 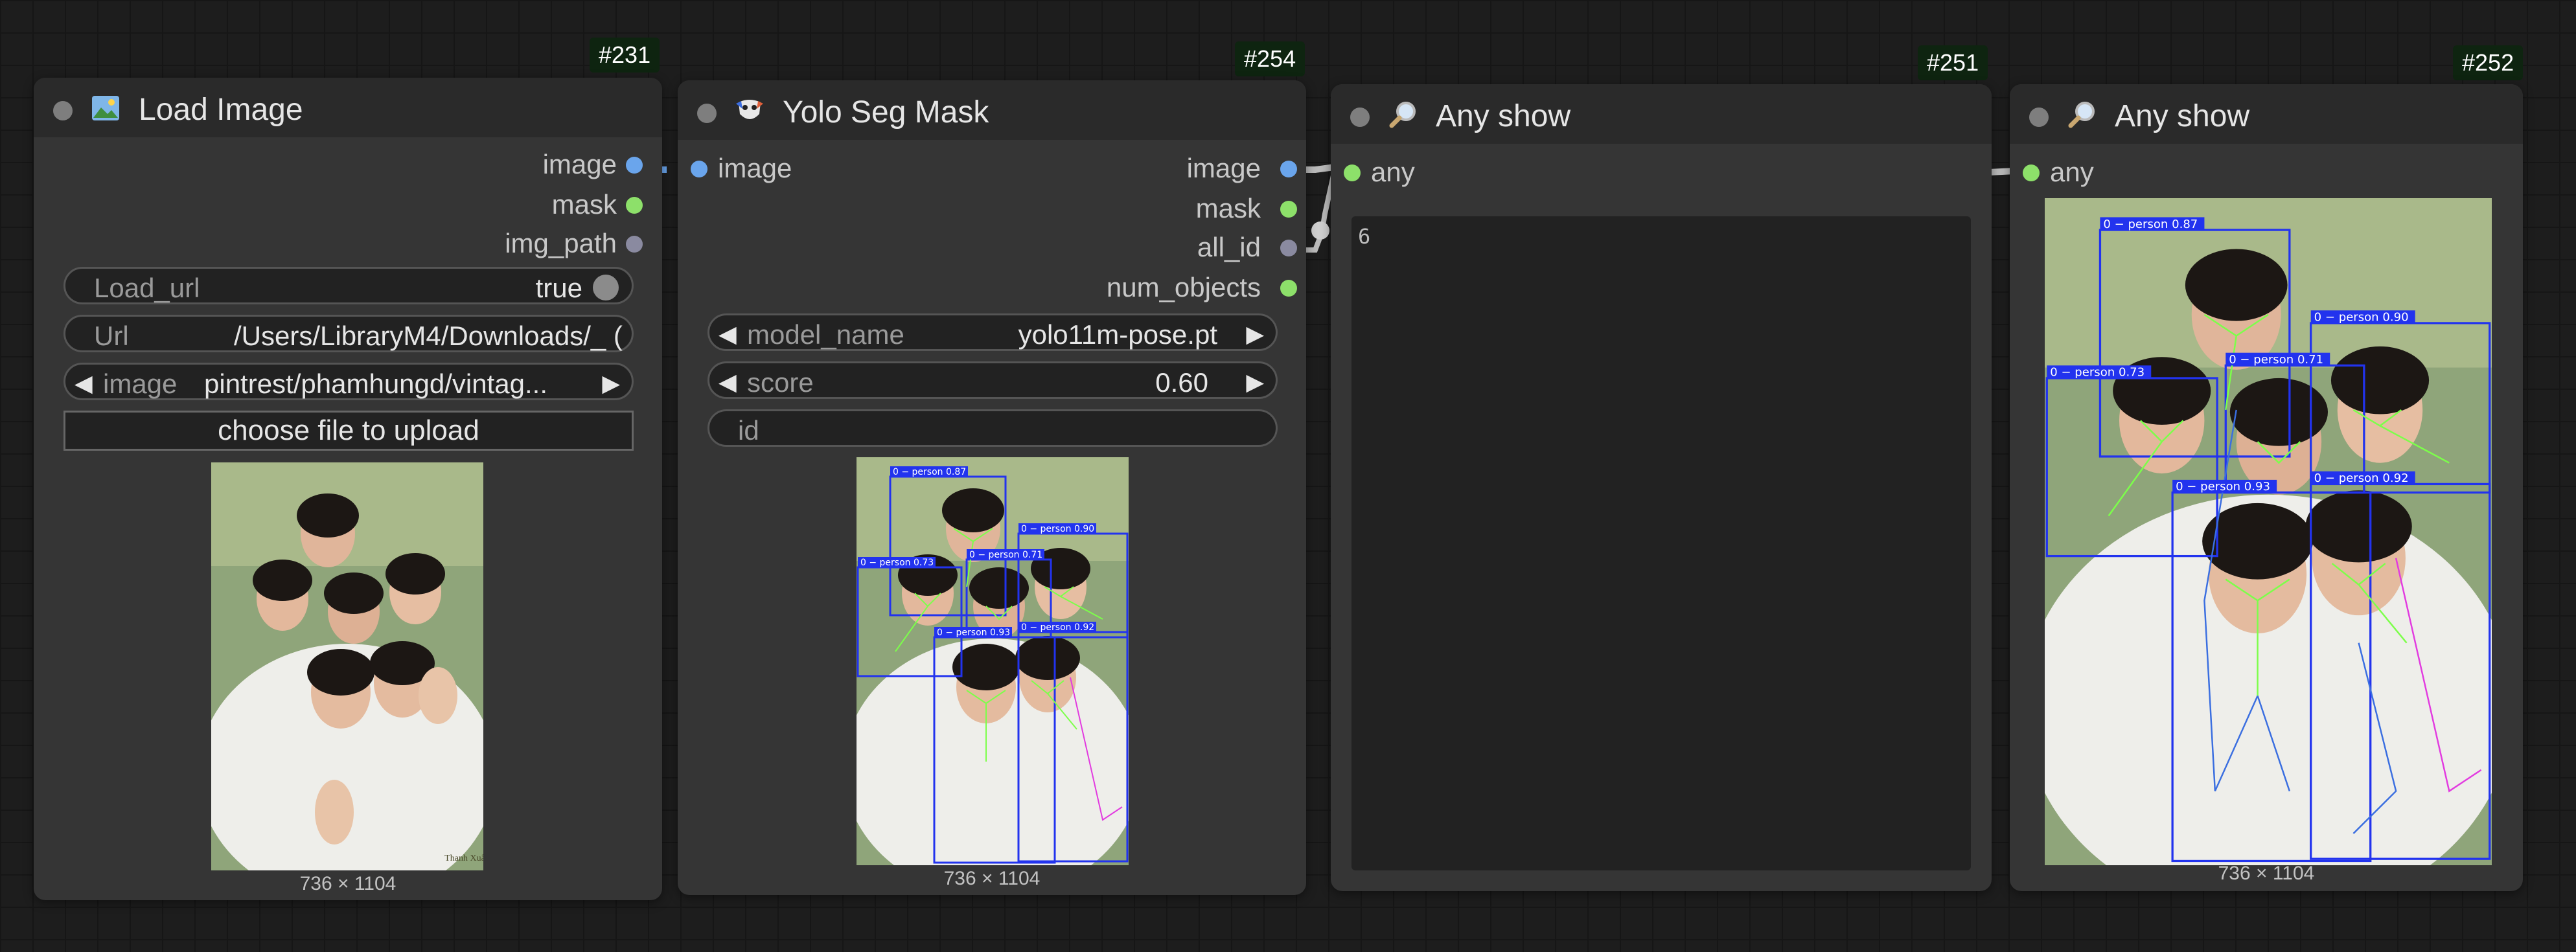 I want to click on node-header: Yolo Seg Mask, so click(x=992, y=110).